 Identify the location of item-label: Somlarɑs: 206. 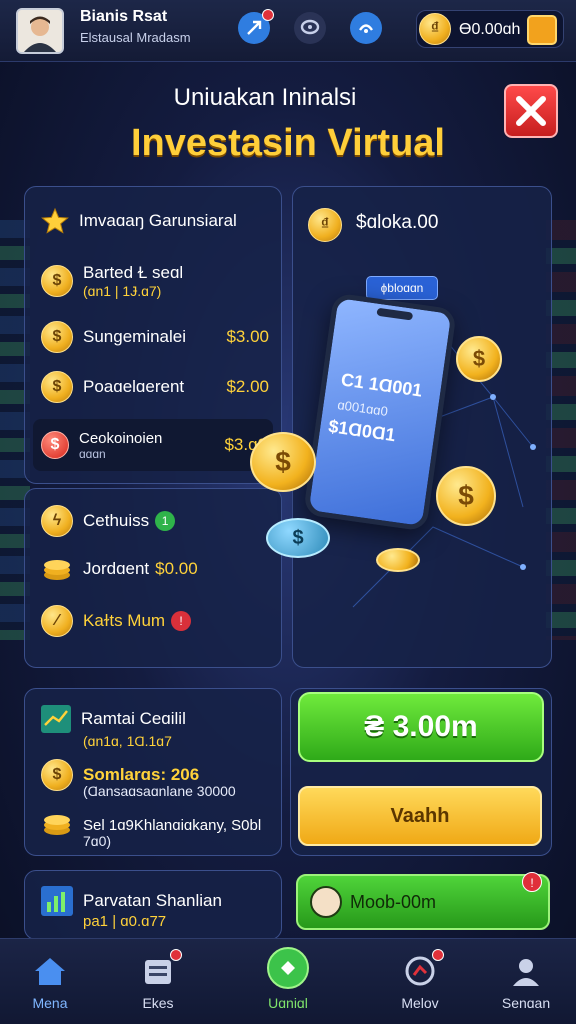
(141, 774).